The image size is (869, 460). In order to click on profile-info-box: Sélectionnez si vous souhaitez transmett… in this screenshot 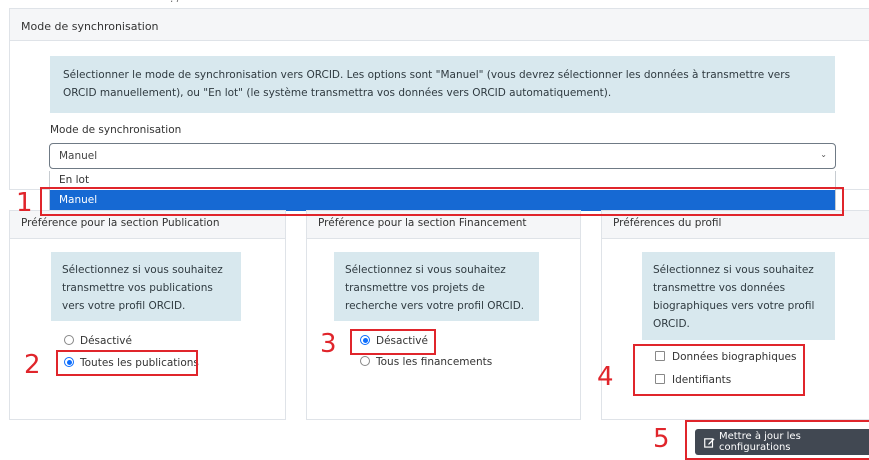, I will do `click(738, 296)`.